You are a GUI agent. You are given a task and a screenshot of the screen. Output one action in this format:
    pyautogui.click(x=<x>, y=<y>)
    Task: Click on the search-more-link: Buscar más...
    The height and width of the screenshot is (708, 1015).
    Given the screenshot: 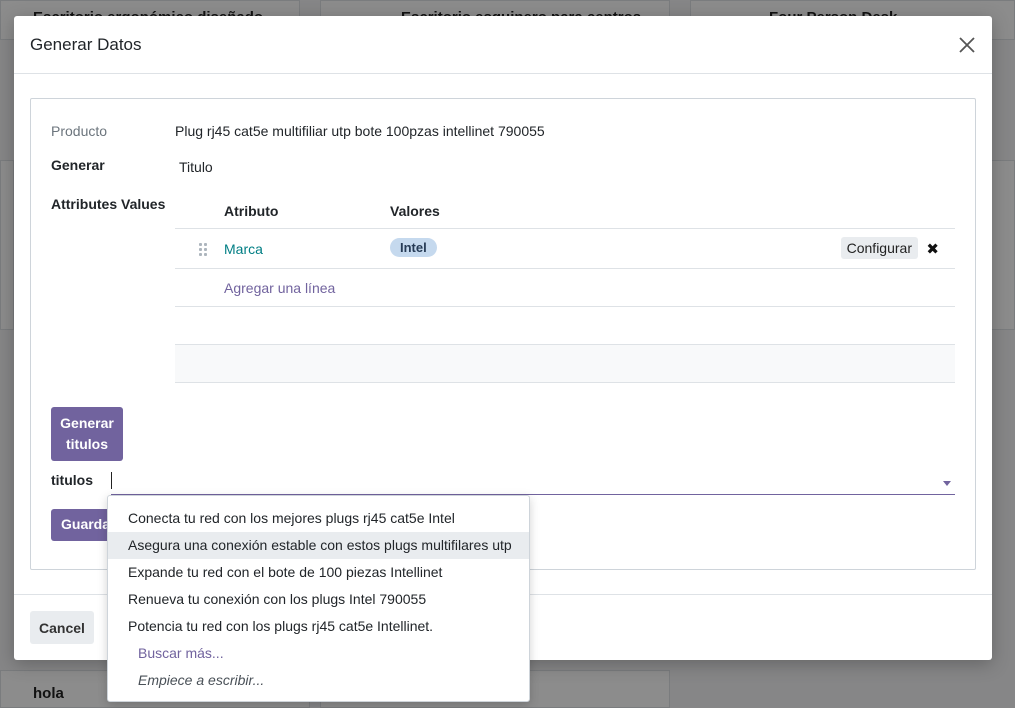 What is the action you would take?
    pyautogui.click(x=318, y=653)
    